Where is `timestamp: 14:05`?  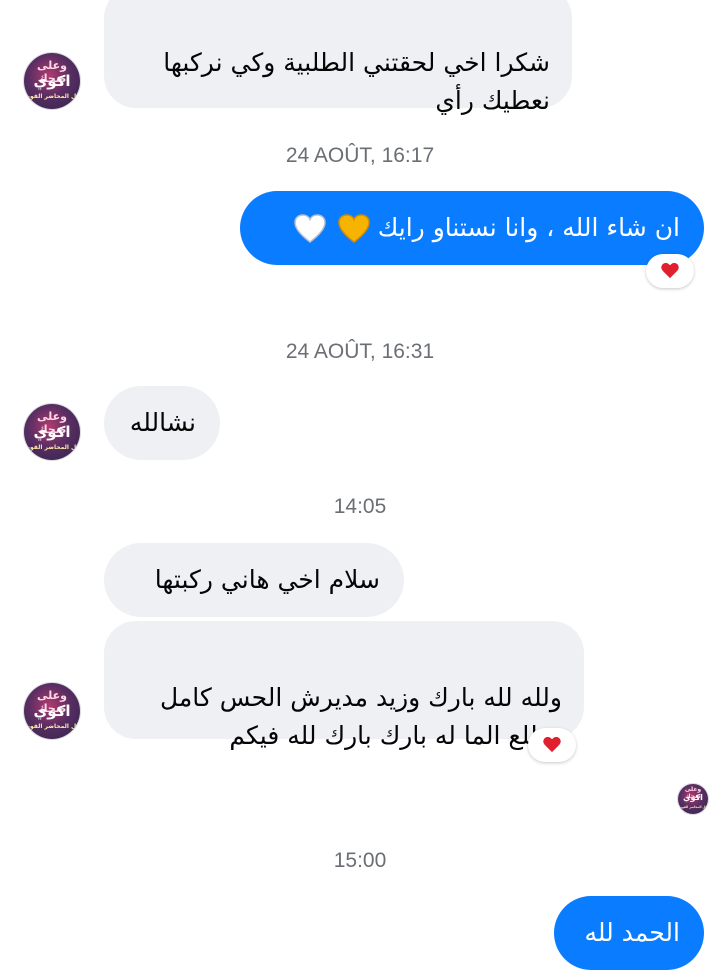 timestamp: 14:05 is located at coordinates (360, 506).